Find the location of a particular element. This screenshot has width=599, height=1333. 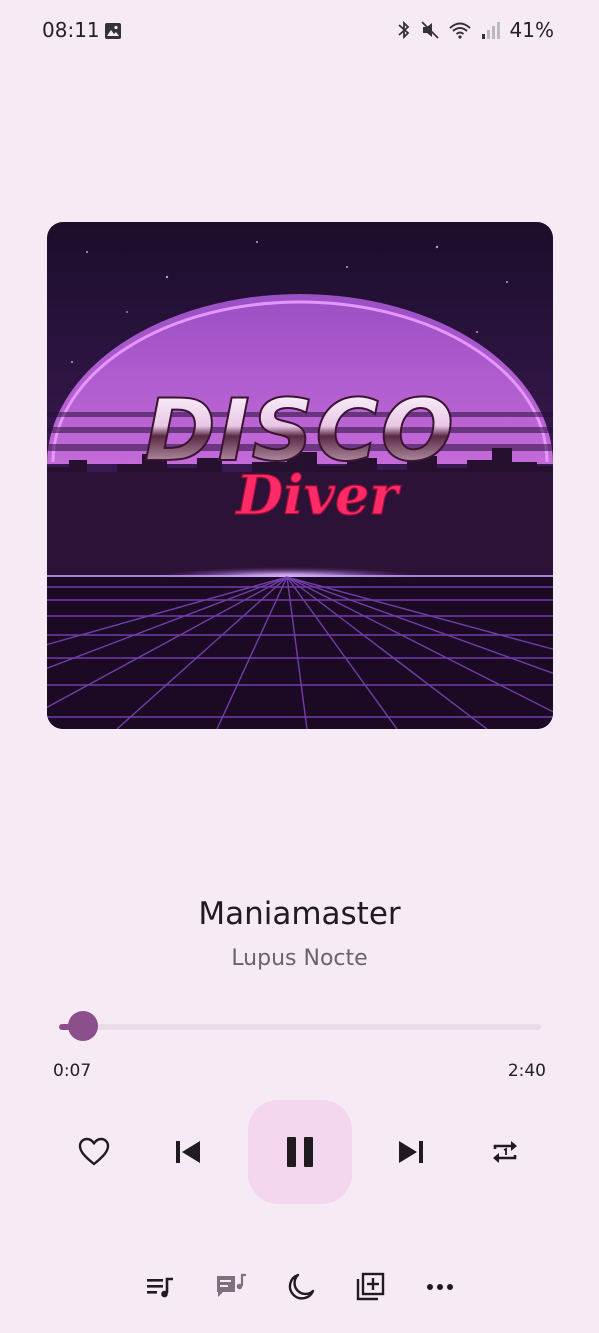

queue-icon is located at coordinates (160, 1287).